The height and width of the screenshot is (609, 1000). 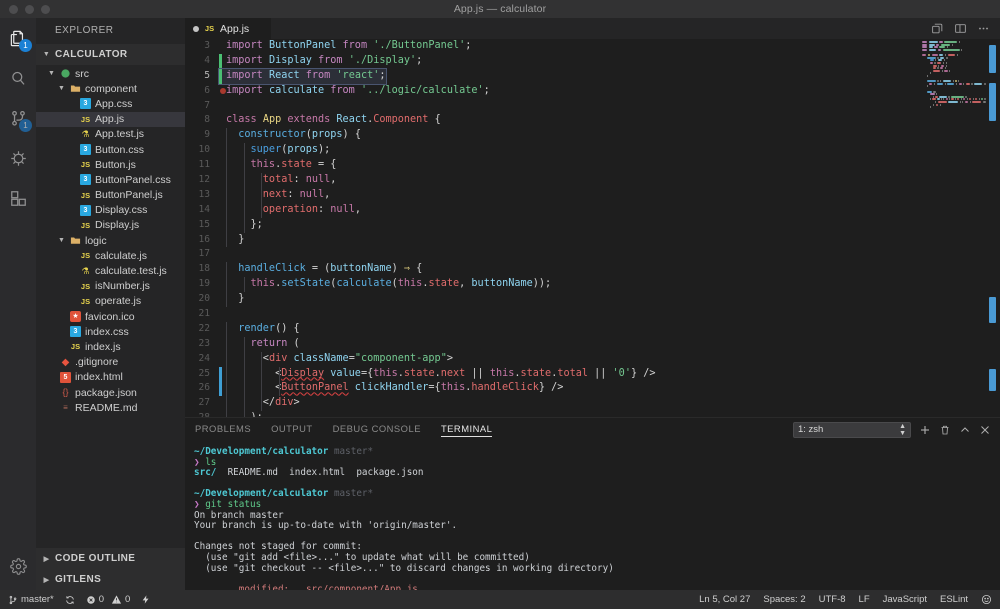 What do you see at coordinates (983, 28) in the screenshot?
I see `more-actions-icon` at bounding box center [983, 28].